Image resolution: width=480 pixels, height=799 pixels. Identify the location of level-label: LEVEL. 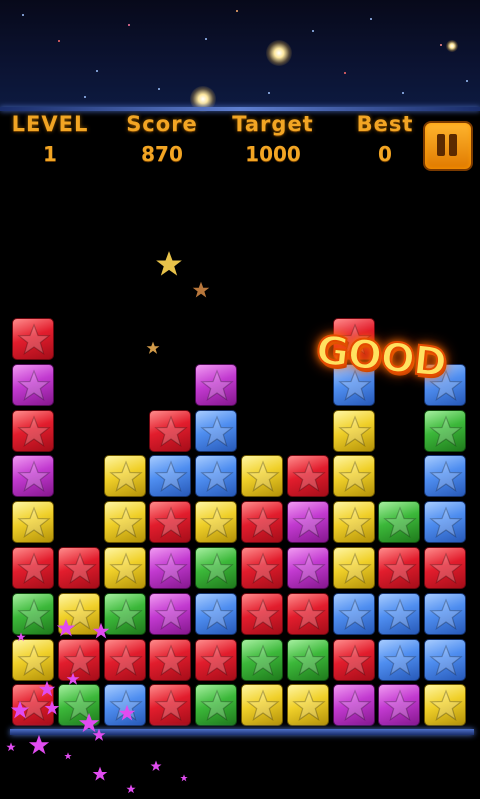
(50, 124).